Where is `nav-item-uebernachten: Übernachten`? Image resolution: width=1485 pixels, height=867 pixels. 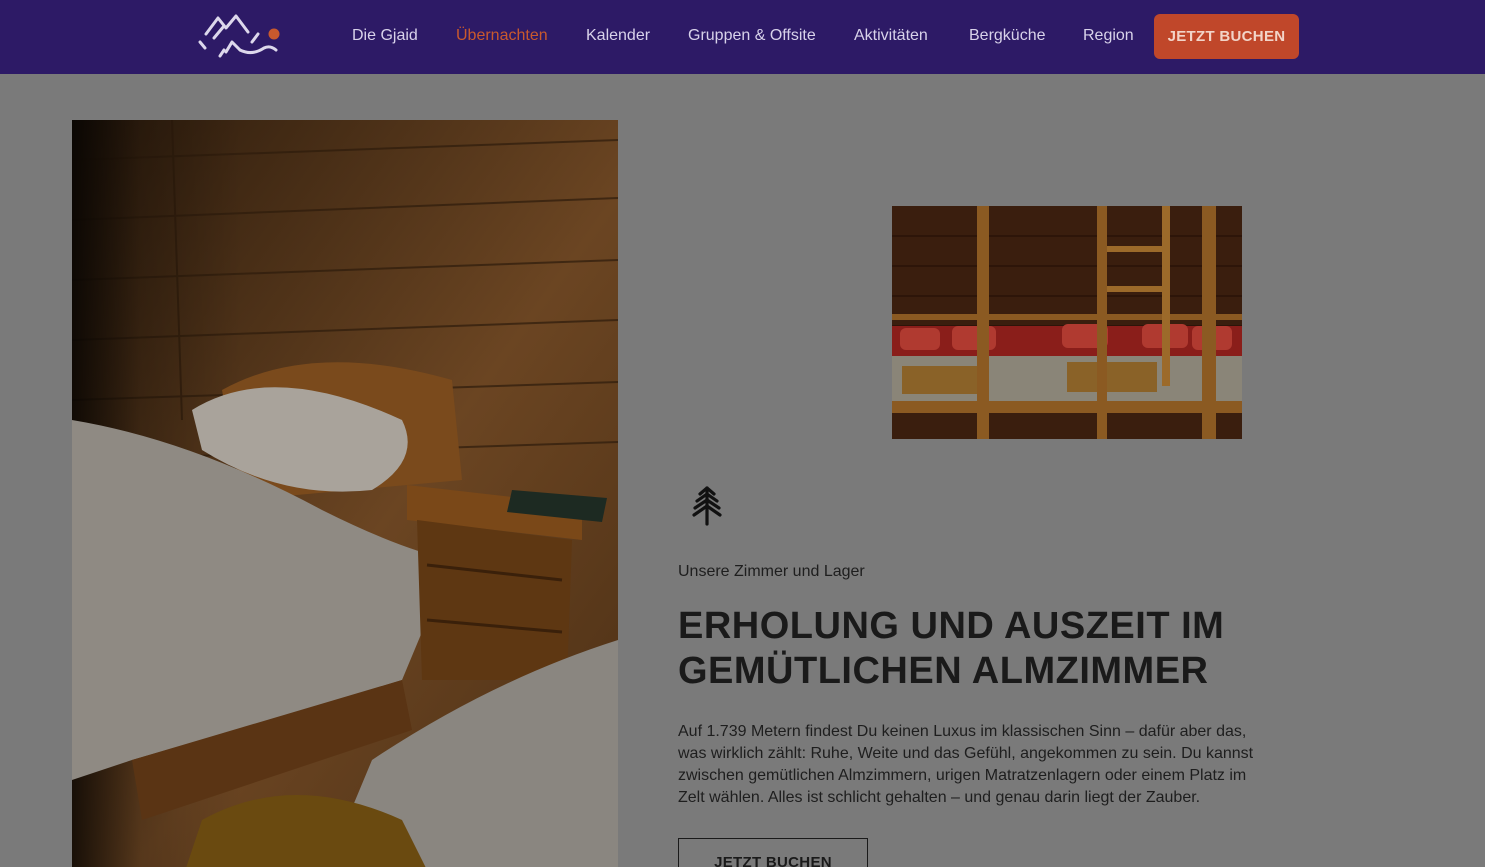 nav-item-uebernachten: Übernachten is located at coordinates (502, 36).